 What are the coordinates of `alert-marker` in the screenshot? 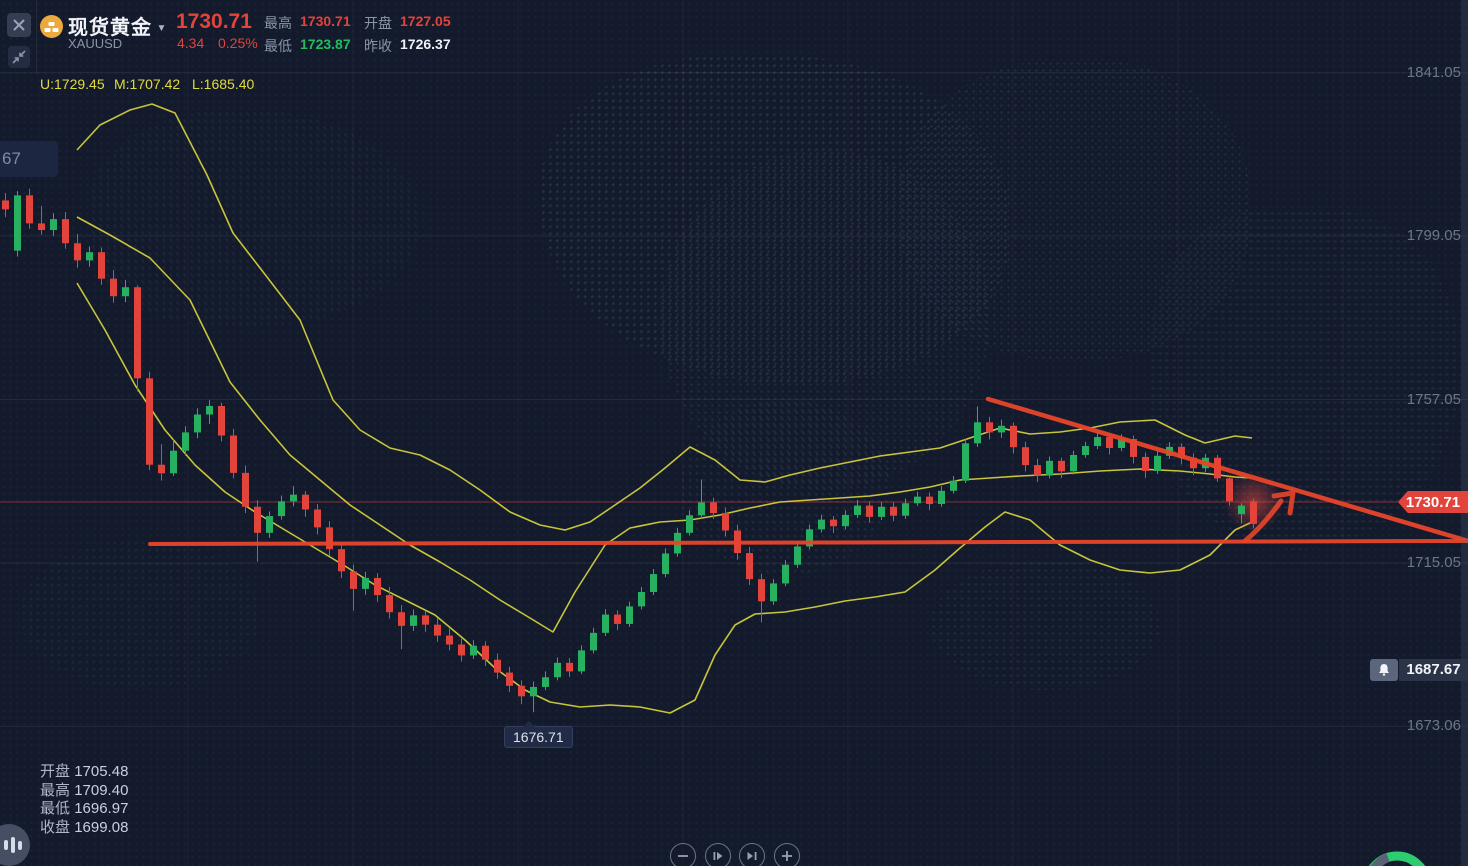 It's located at (1384, 669).